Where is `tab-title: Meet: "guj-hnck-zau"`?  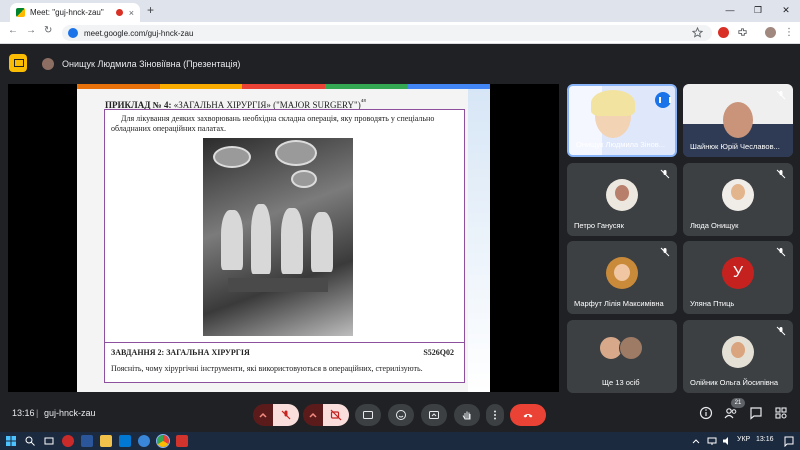 tab-title: Meet: "guj-hnck-zau" is located at coordinates (67, 12).